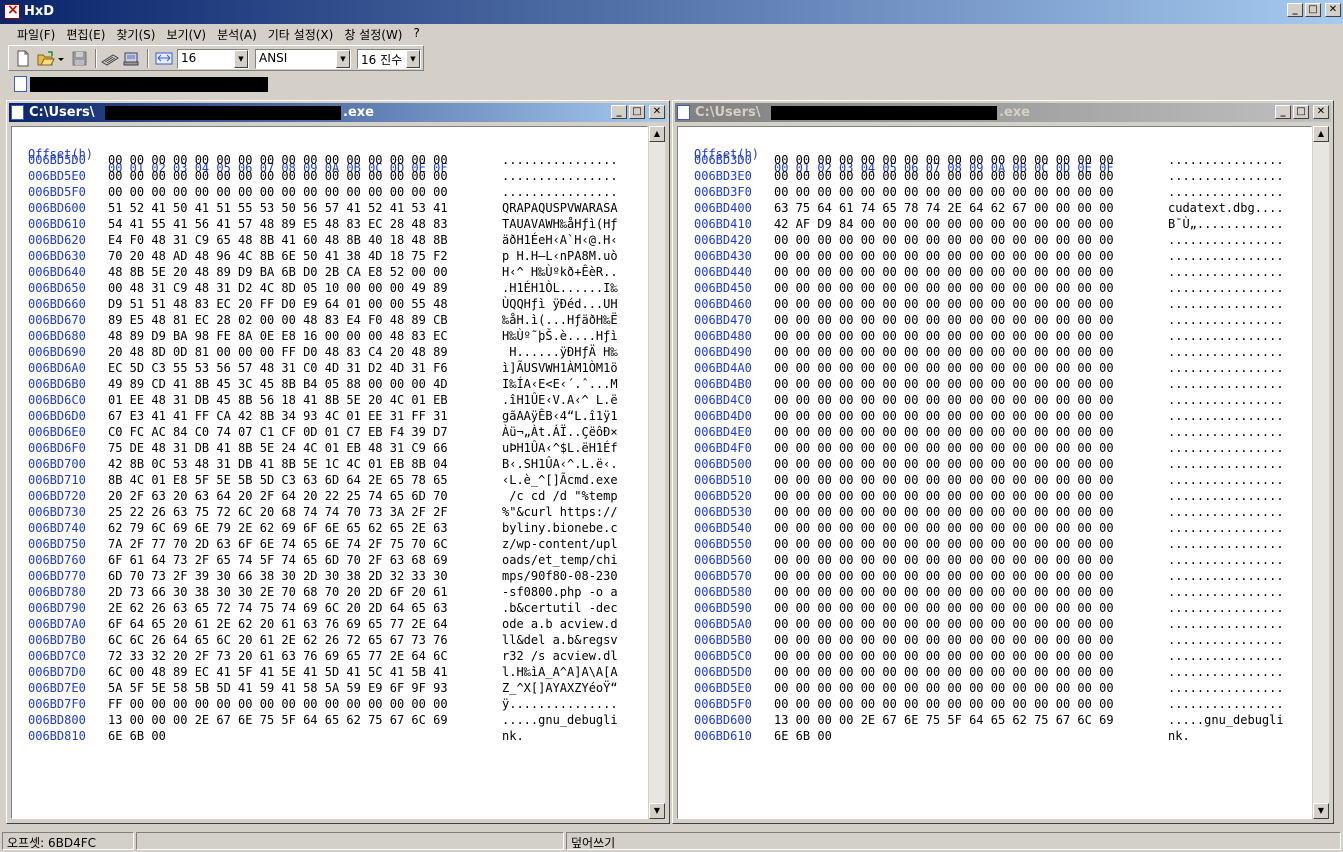  I want to click on row-ascii-text: l.H‰ìA_A^A]A\A[A, so click(560, 672).